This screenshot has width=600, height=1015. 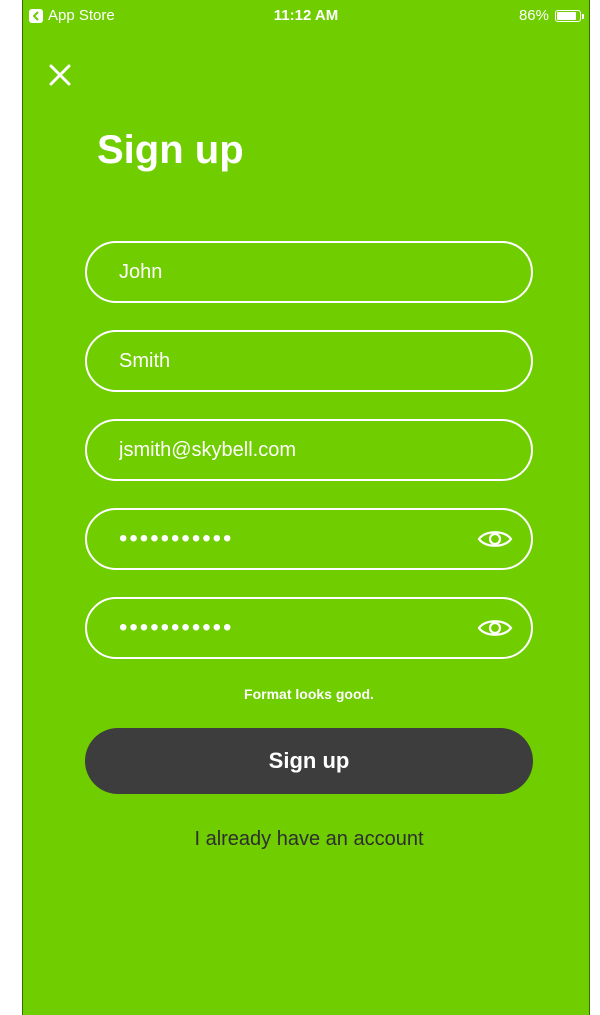 What do you see at coordinates (533, 15) in the screenshot?
I see `battery-percent: 86%` at bounding box center [533, 15].